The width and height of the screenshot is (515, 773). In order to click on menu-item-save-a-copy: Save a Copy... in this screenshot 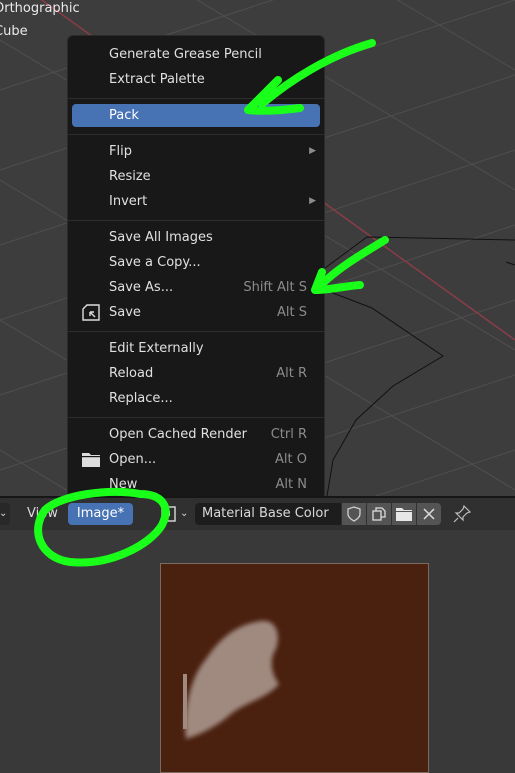, I will do `click(196, 262)`.